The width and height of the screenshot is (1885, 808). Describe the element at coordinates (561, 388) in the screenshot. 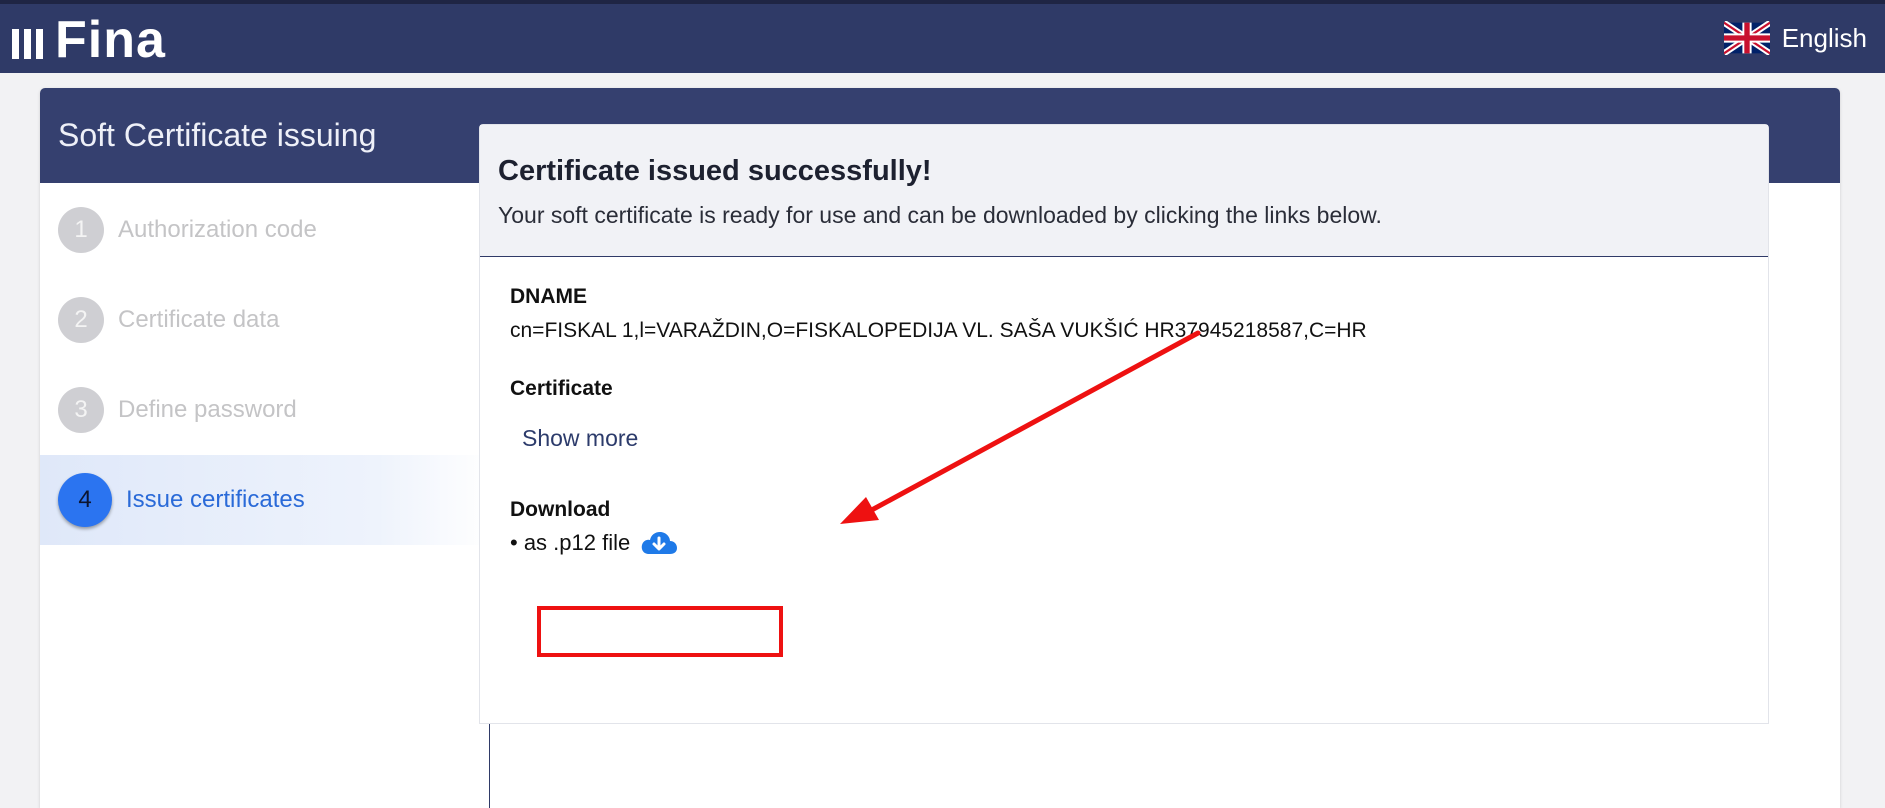

I see `certificate-label: Certificate` at that location.